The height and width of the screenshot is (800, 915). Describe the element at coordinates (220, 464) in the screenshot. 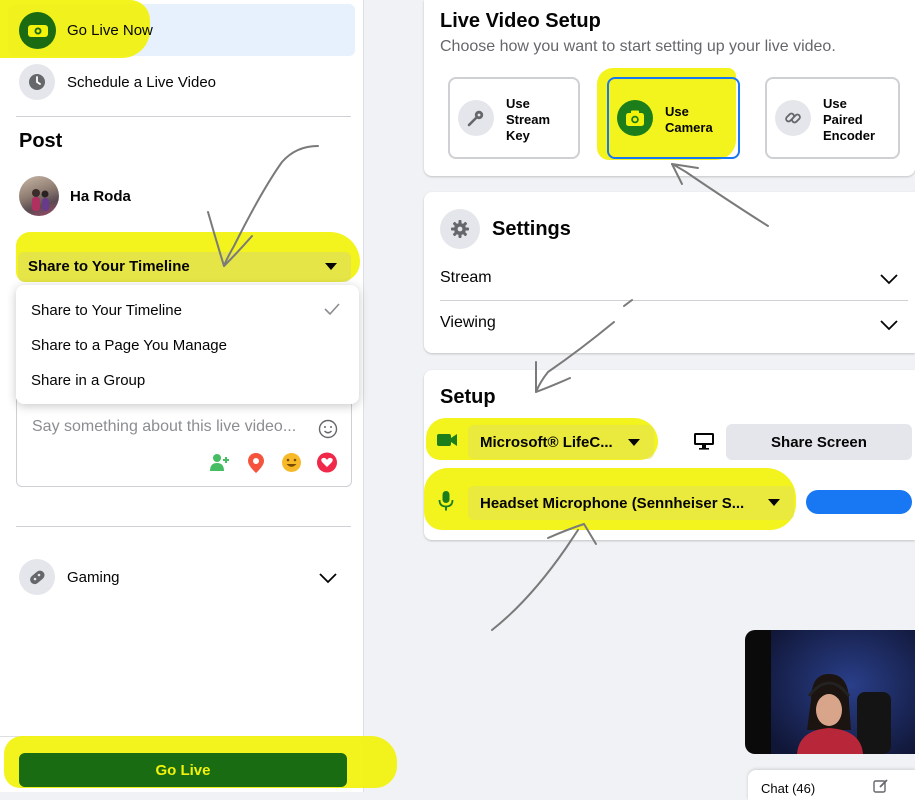

I see `tag-people-icon` at that location.